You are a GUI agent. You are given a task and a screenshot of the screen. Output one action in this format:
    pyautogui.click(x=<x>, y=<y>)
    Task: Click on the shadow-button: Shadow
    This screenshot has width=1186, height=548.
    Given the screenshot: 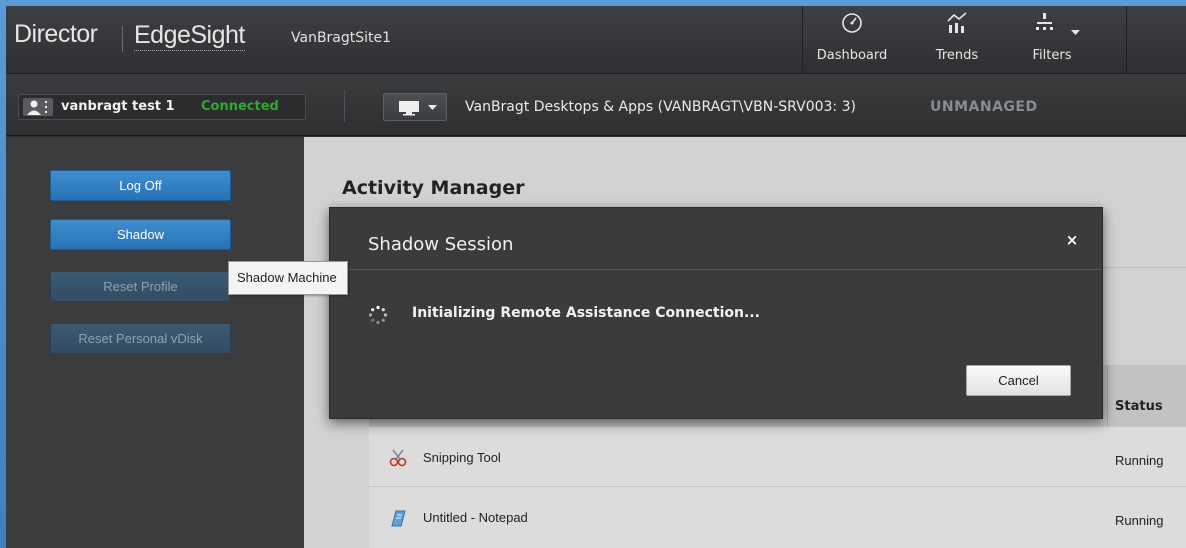 What is the action you would take?
    pyautogui.click(x=140, y=234)
    